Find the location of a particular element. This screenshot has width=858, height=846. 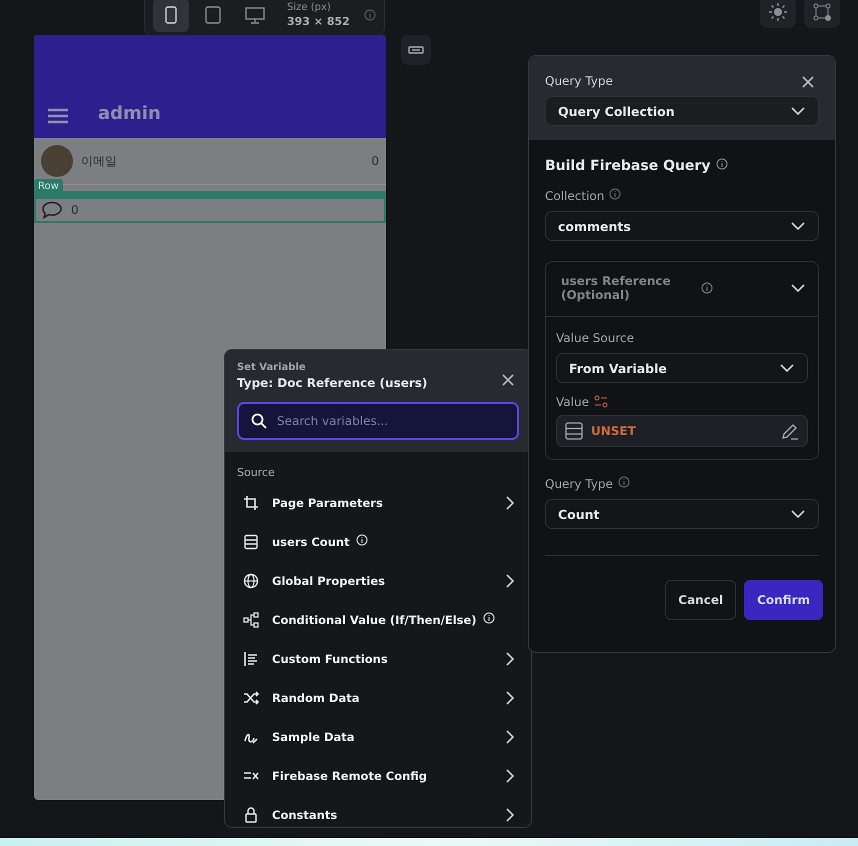

confirm-button: Confirm is located at coordinates (783, 600).